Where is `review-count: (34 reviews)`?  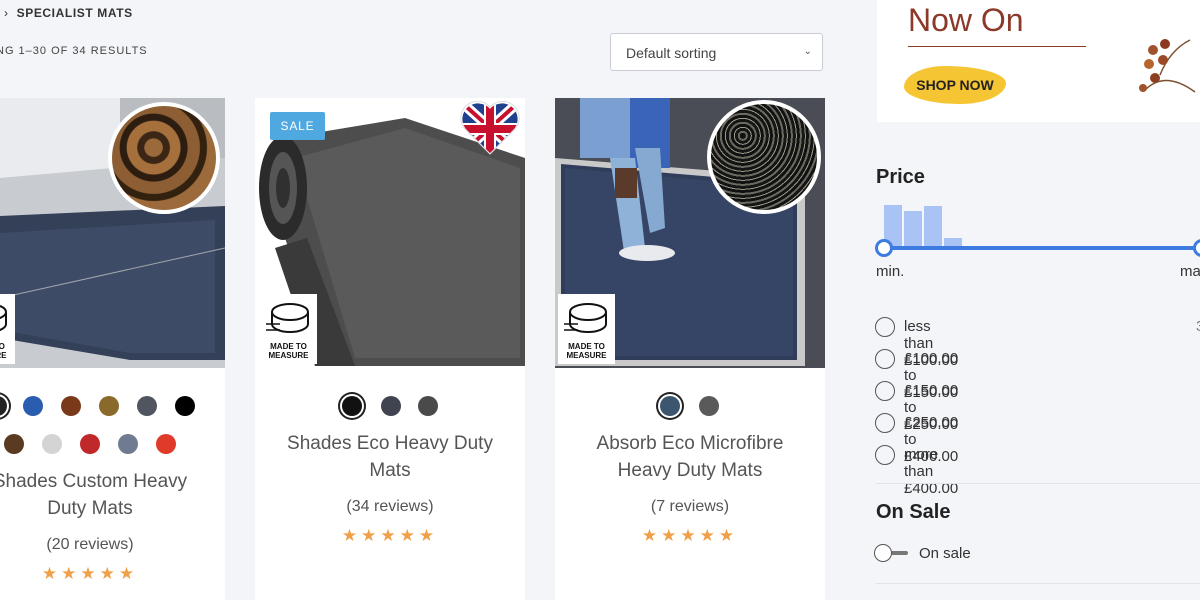 review-count: (34 reviews) is located at coordinates (390, 506).